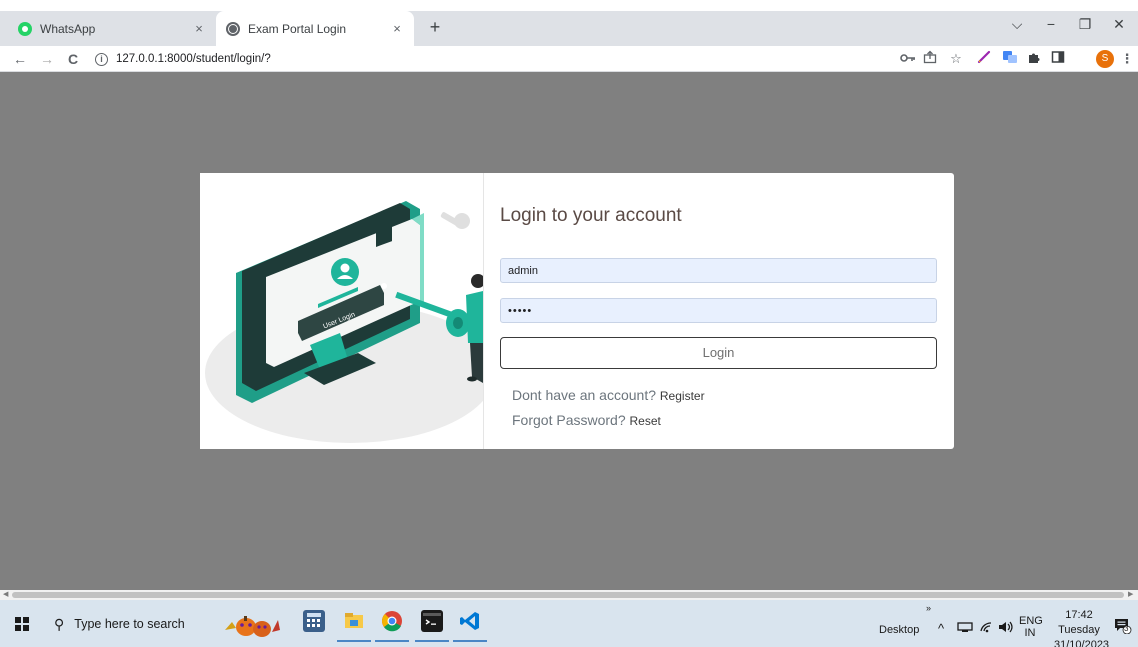  Describe the element at coordinates (591, 215) in the screenshot. I see `page-title: Login to your account` at that location.